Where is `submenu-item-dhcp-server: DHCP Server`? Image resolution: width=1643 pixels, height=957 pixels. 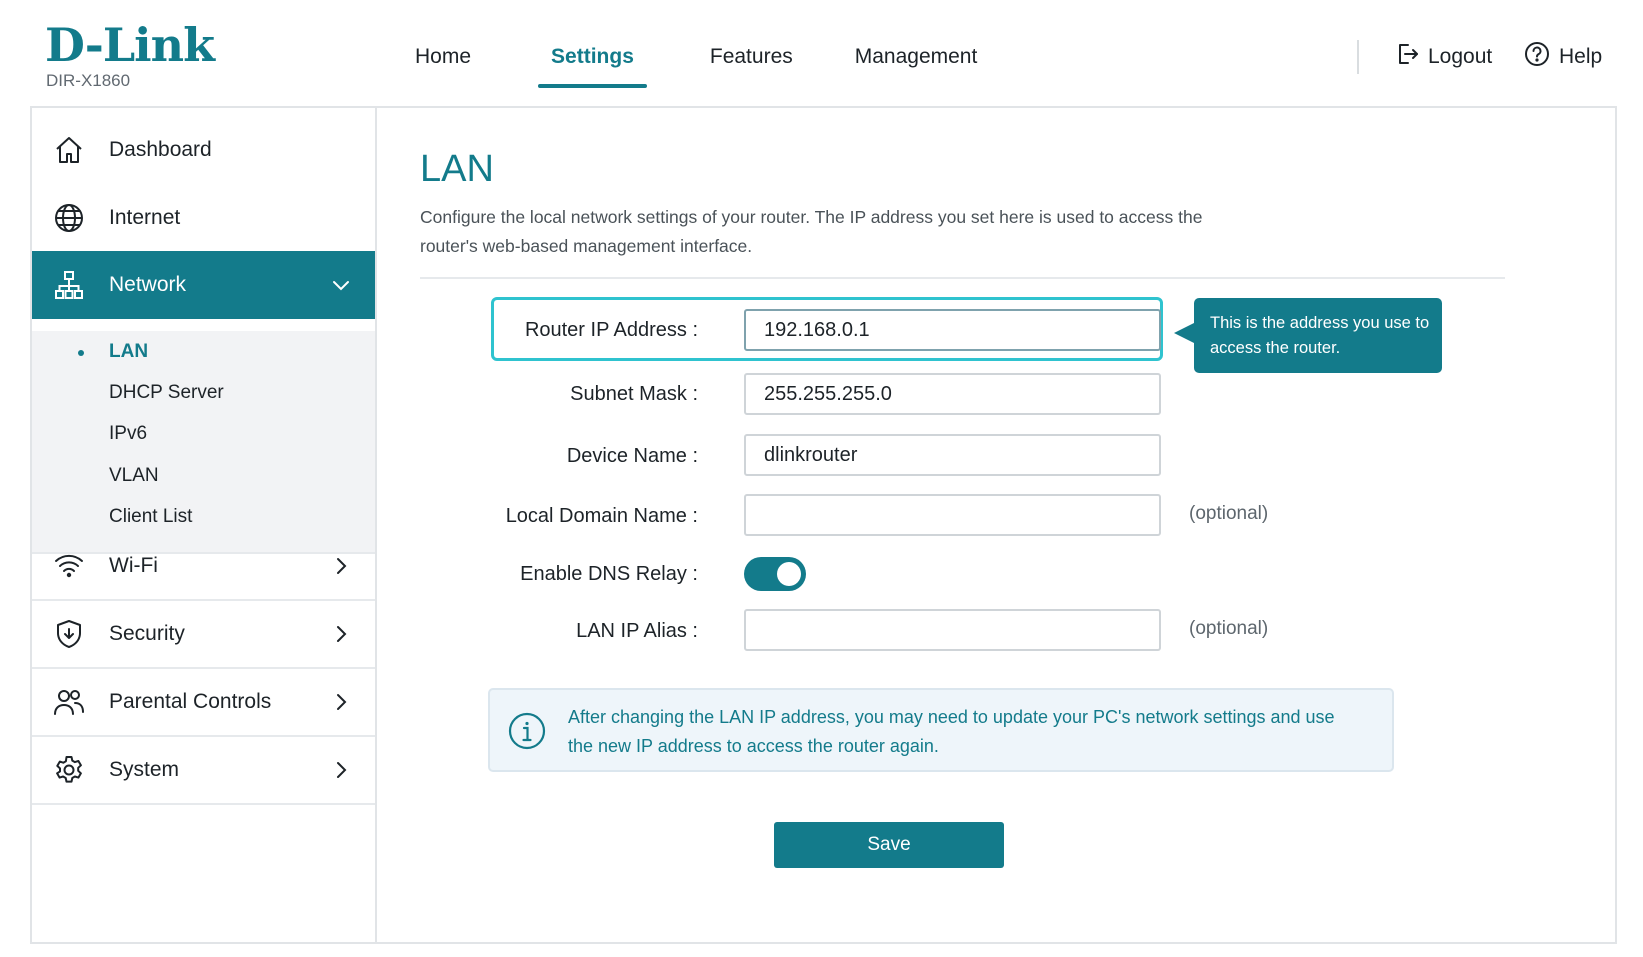 submenu-item-dhcp-server: DHCP Server is located at coordinates (166, 393).